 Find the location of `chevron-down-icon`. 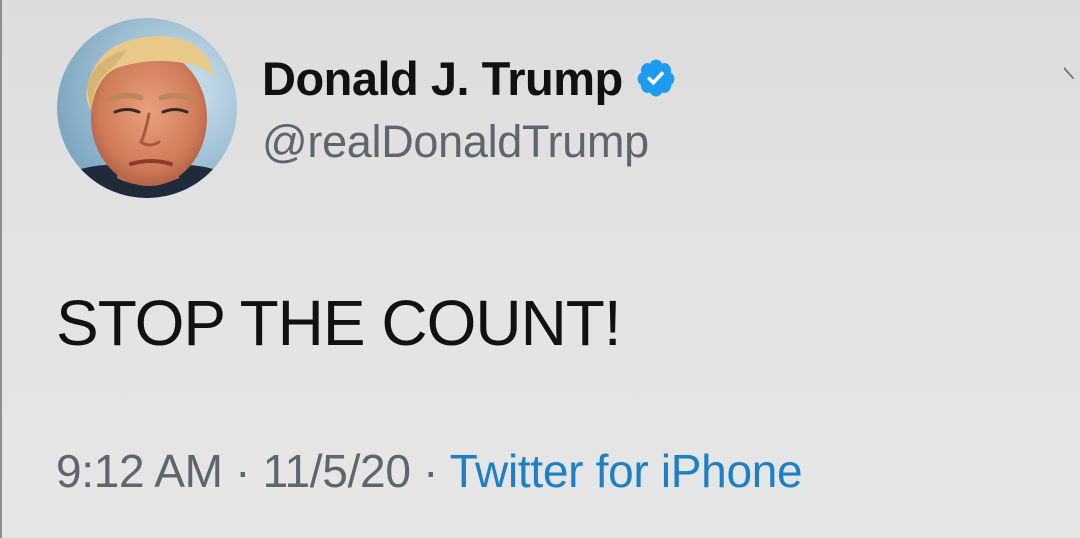

chevron-down-icon is located at coordinates (1071, 75).